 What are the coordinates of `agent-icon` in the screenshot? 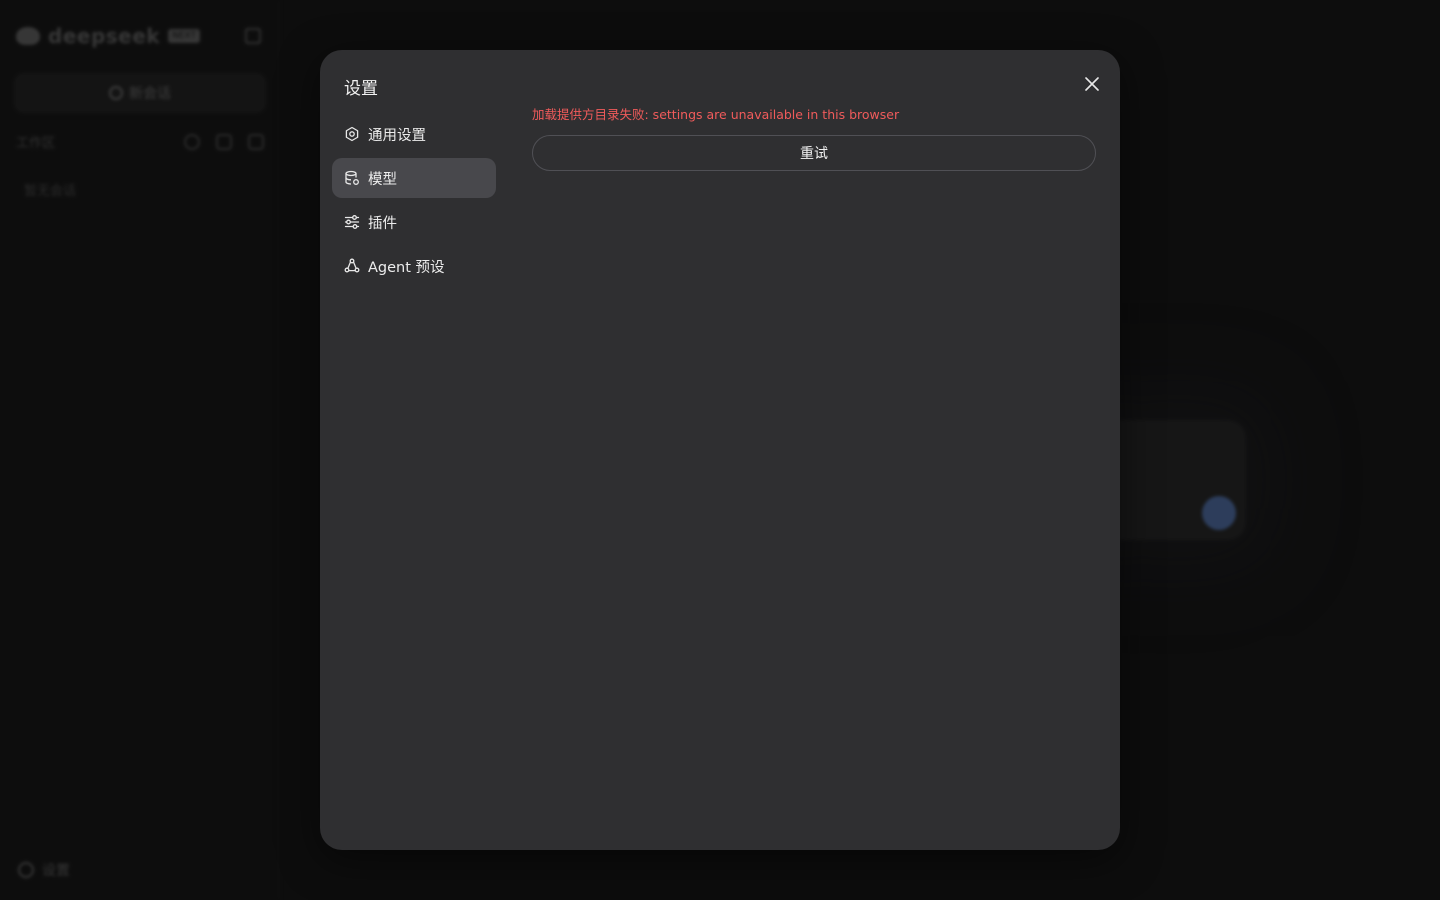 It's located at (352, 266).